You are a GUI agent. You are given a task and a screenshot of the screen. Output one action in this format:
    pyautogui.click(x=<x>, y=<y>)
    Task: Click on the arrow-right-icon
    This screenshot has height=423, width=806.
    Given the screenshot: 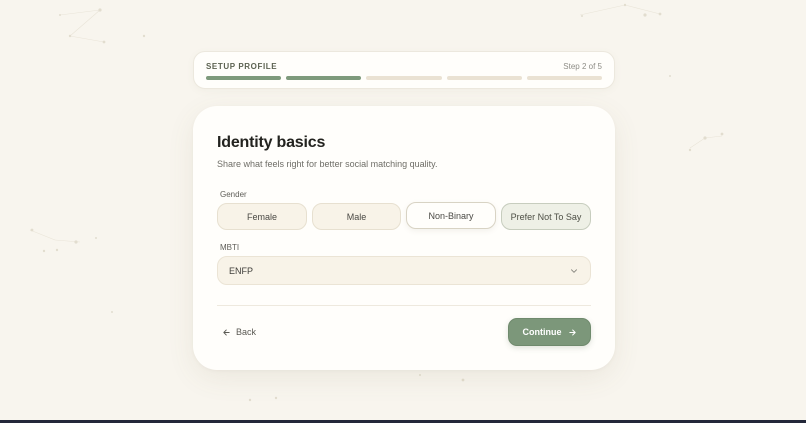 What is the action you would take?
    pyautogui.click(x=572, y=332)
    